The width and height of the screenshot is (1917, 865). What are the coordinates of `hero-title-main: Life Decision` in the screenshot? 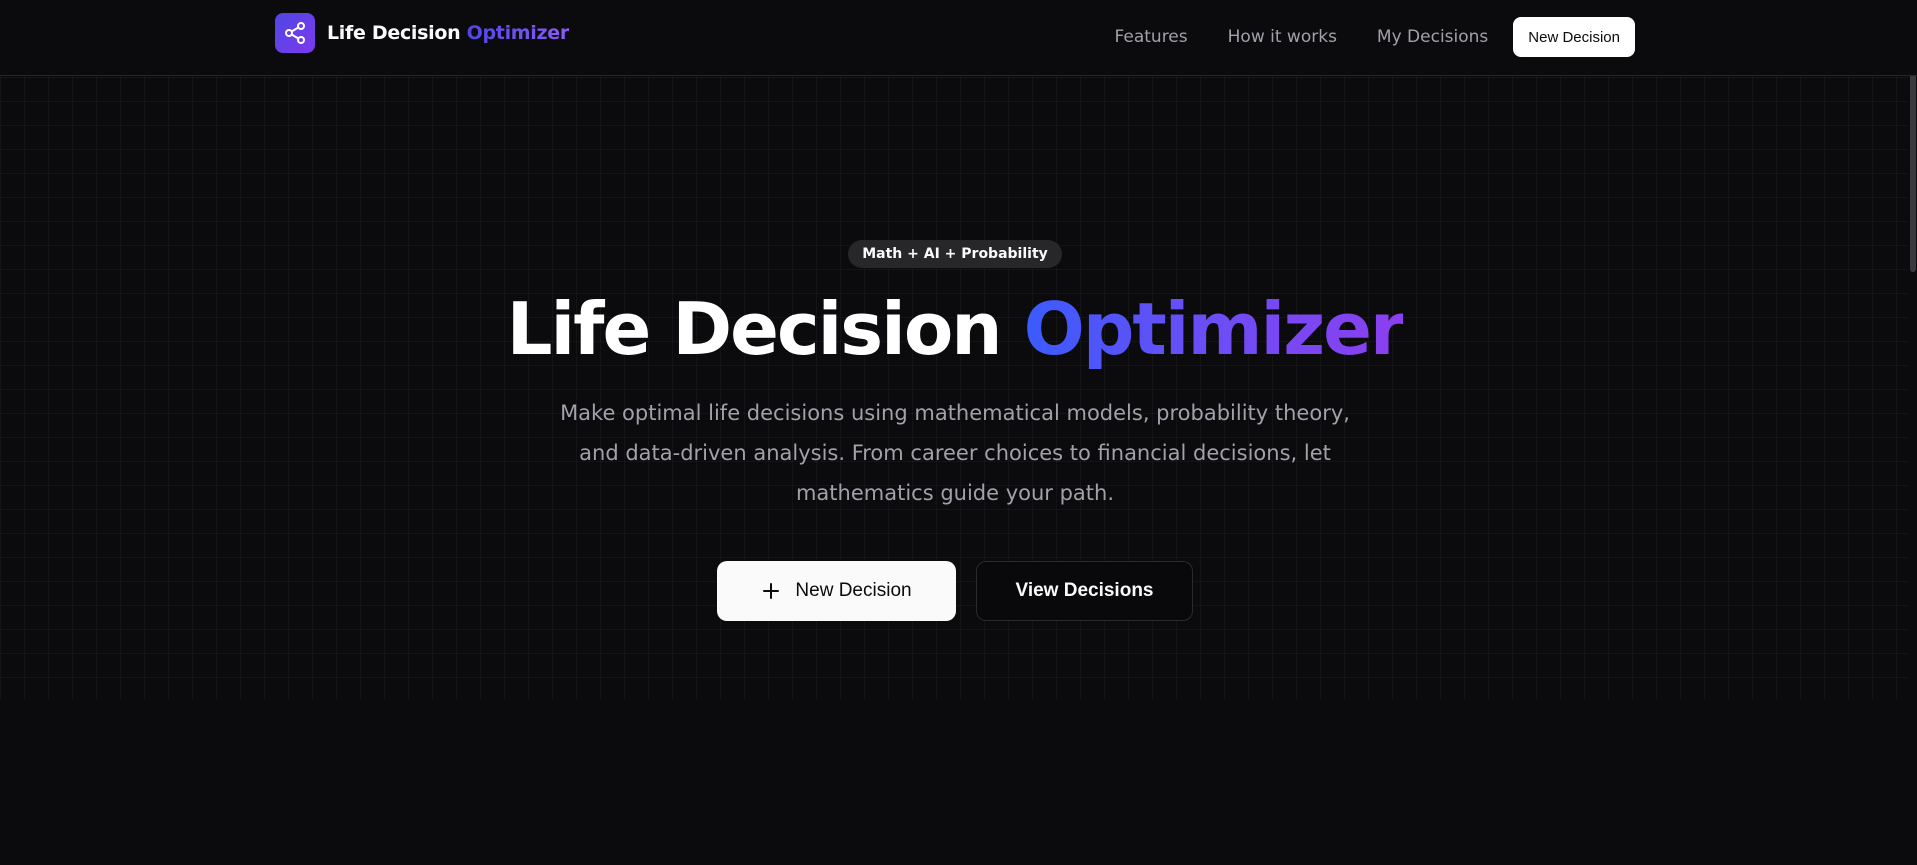 It's located at (754, 329).